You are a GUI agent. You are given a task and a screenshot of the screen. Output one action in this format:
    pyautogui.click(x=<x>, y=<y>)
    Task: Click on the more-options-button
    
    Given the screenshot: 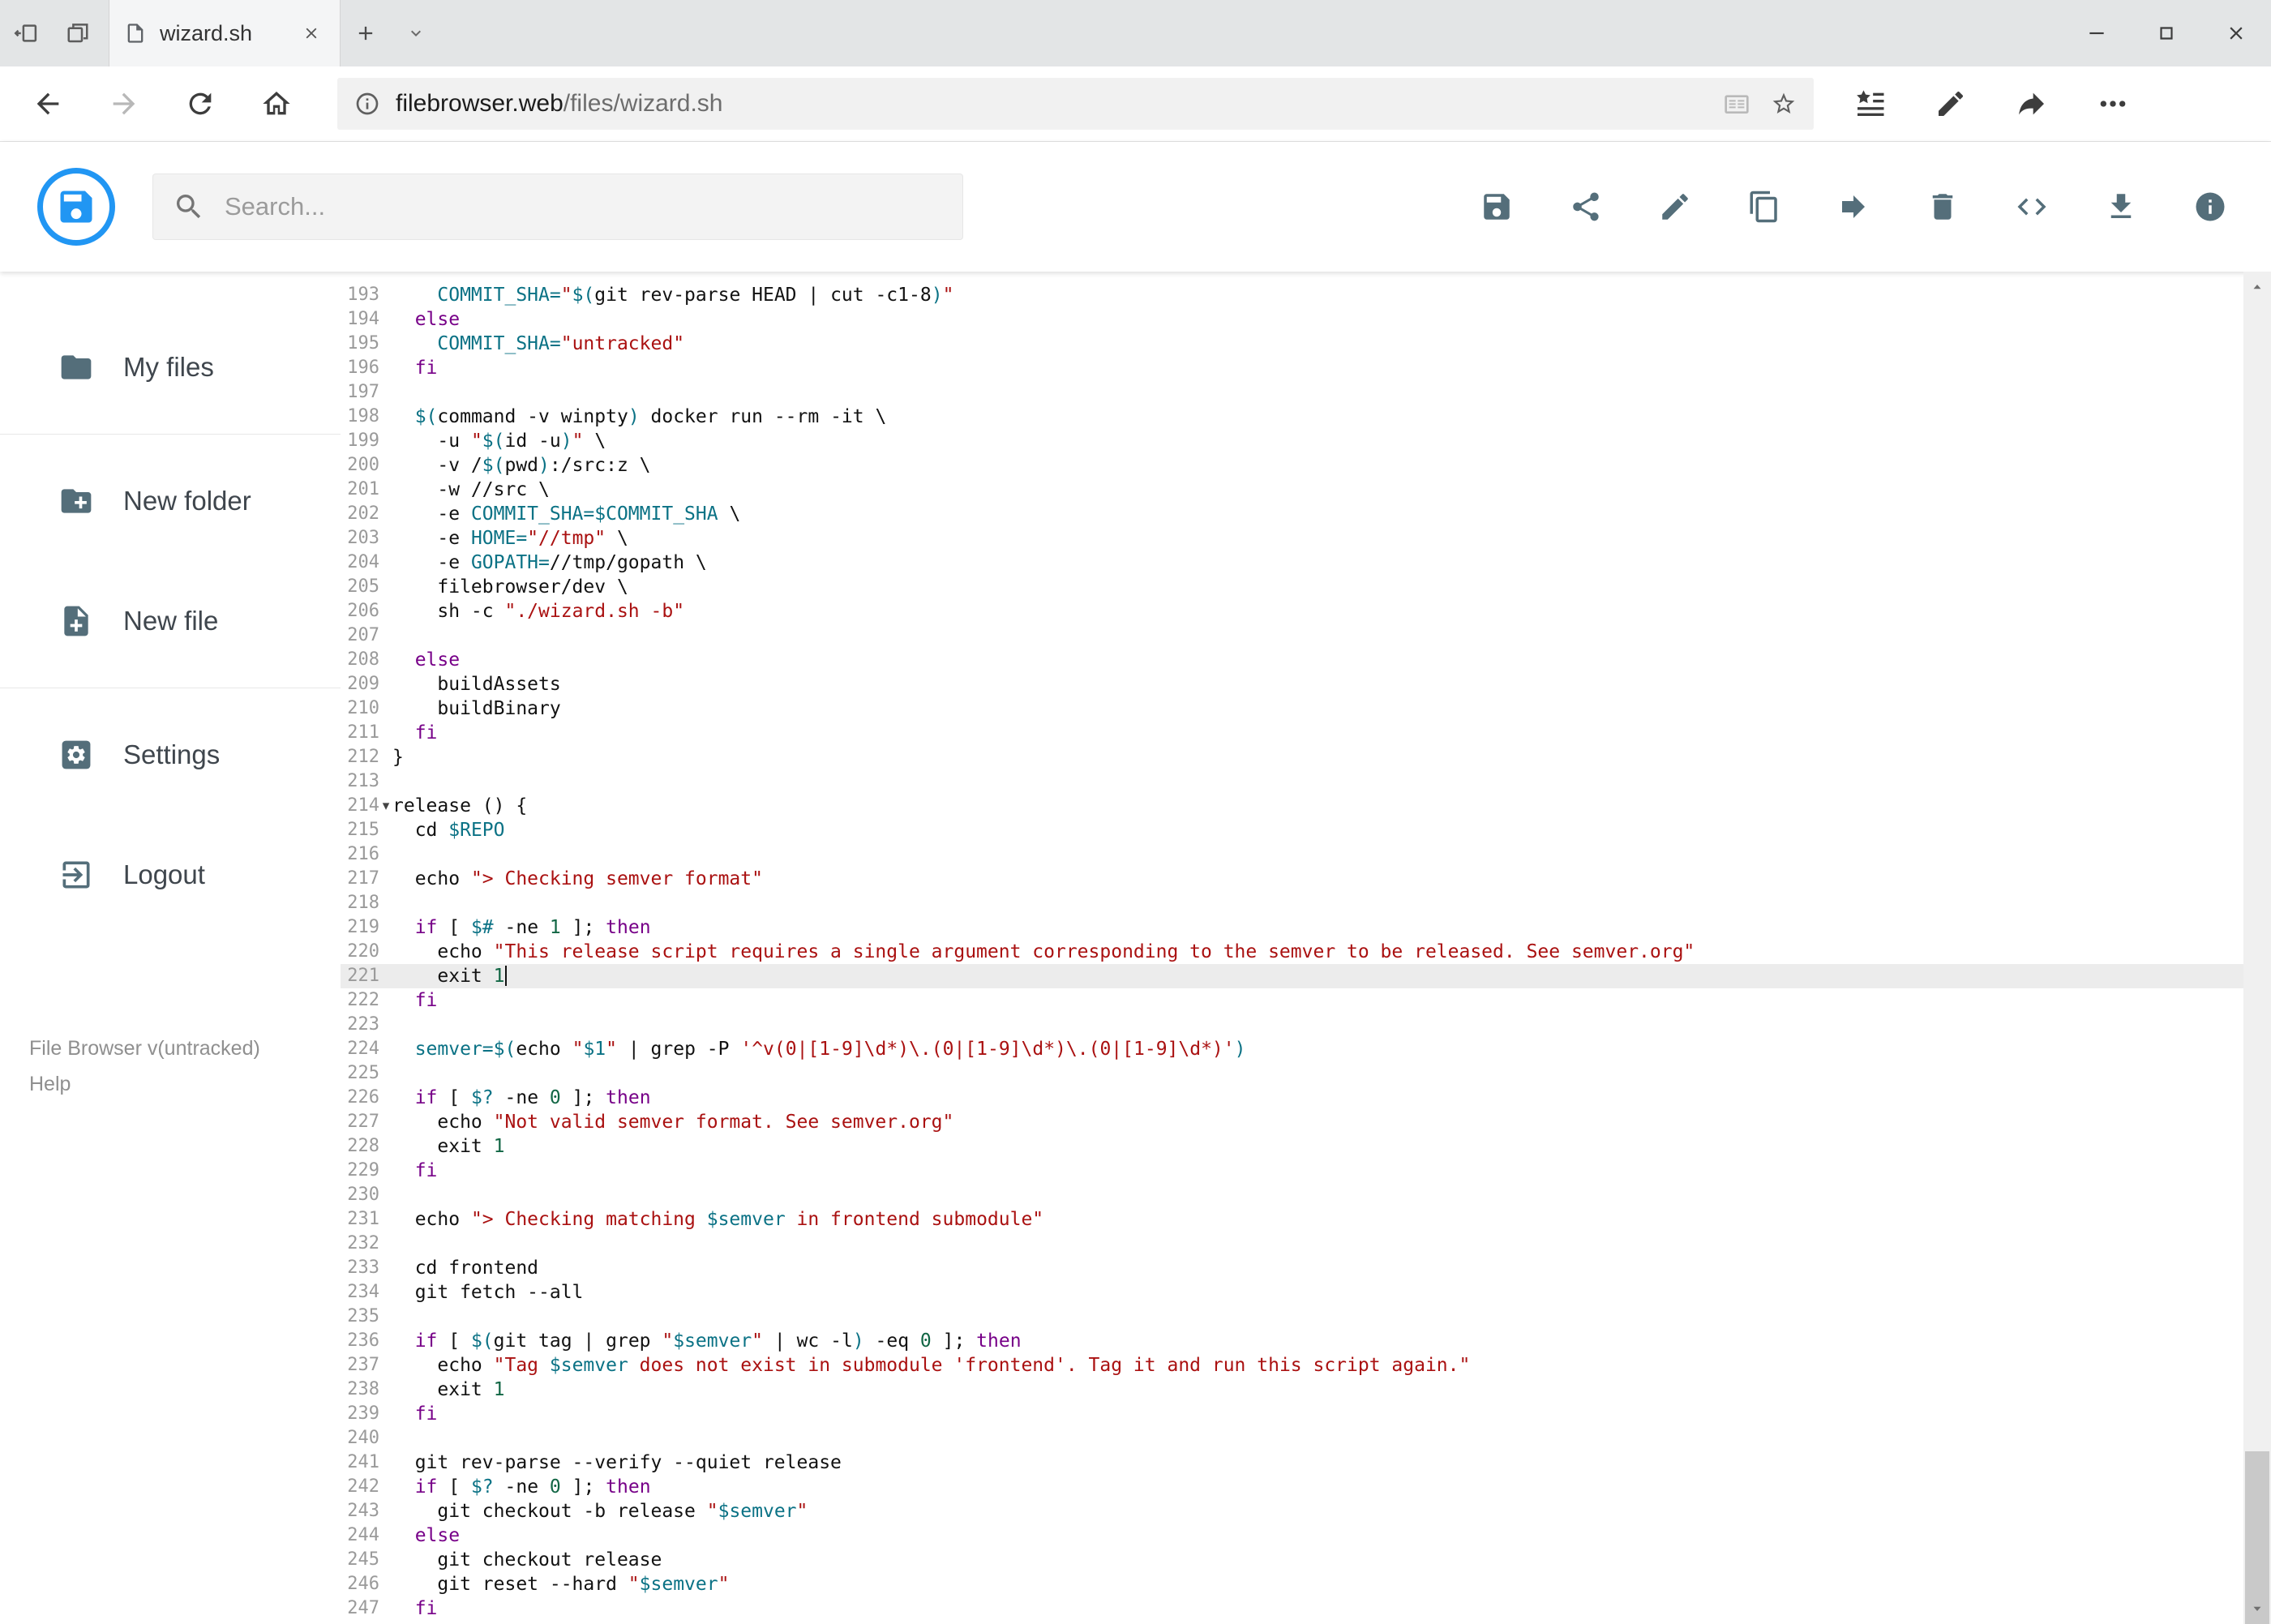 What is the action you would take?
    pyautogui.click(x=2113, y=104)
    